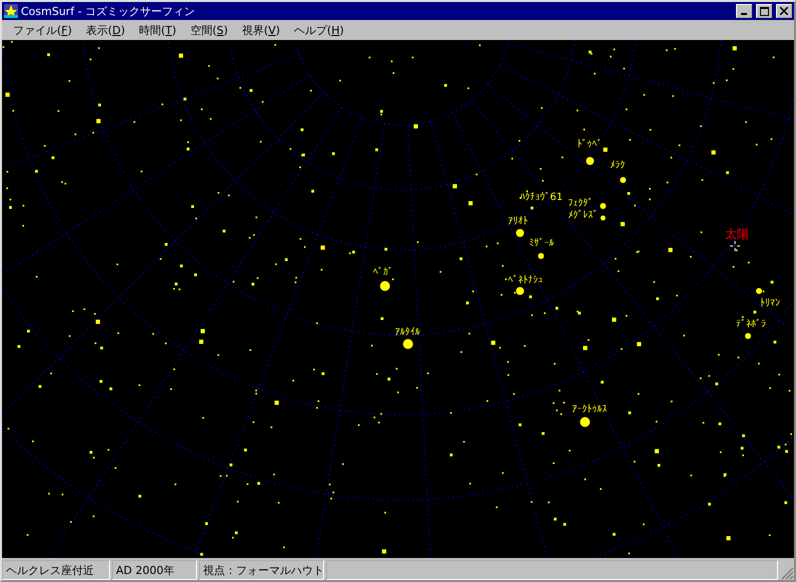  What do you see at coordinates (744, 11) in the screenshot?
I see `minimize-button` at bounding box center [744, 11].